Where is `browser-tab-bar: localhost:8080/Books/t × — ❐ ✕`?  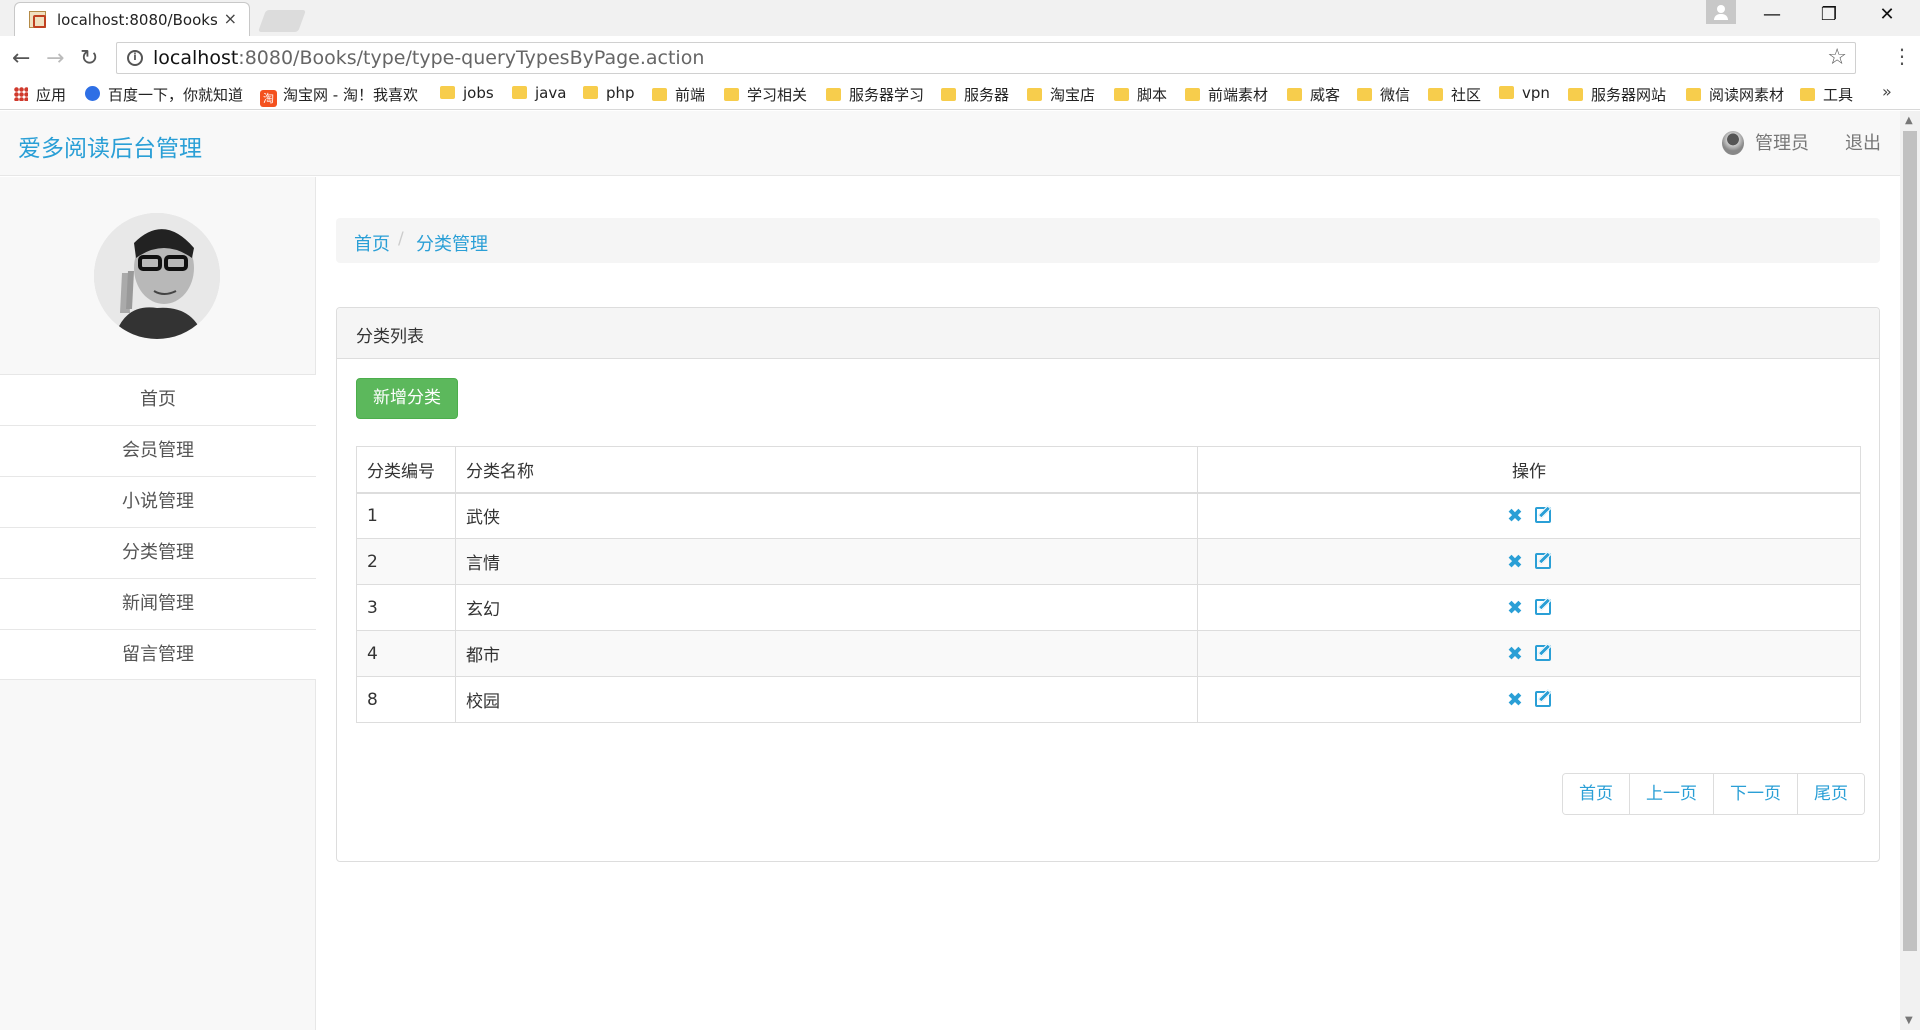 browser-tab-bar: localhost:8080/Books/t × — ❐ ✕ is located at coordinates (960, 18).